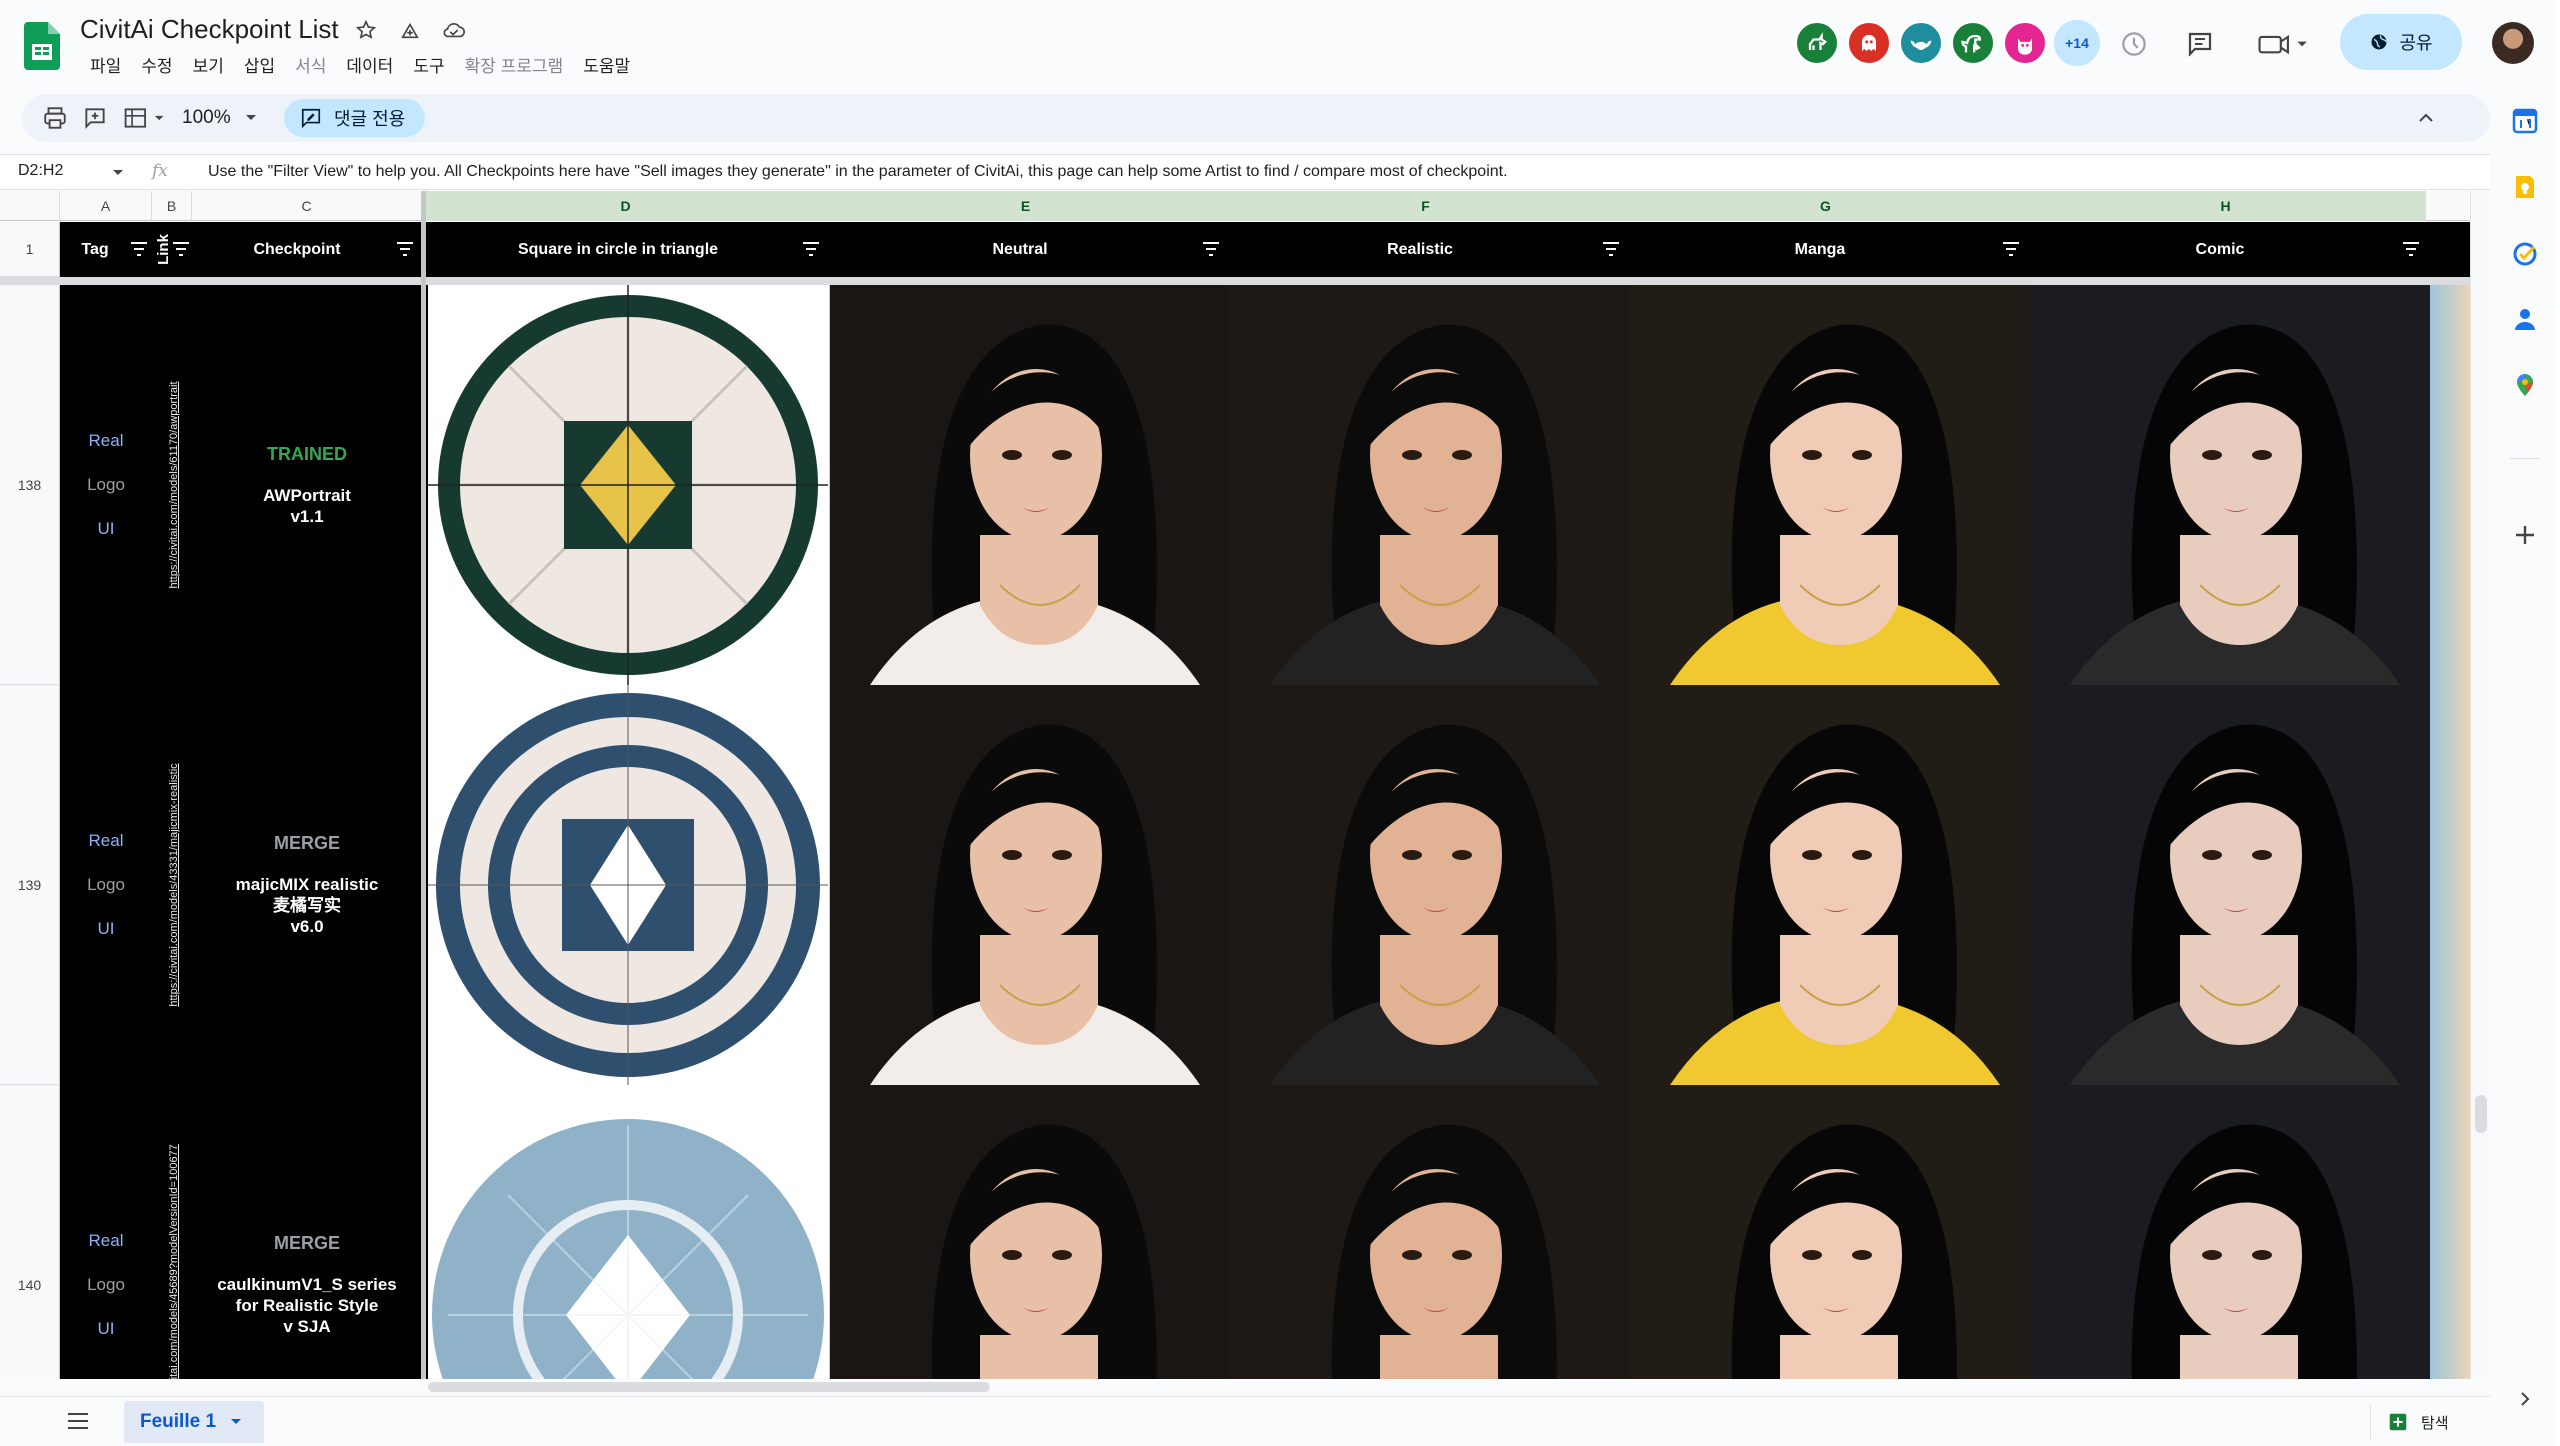 The image size is (2560, 1446). What do you see at coordinates (259, 64) in the screenshot?
I see `menu-item: 삽입` at bounding box center [259, 64].